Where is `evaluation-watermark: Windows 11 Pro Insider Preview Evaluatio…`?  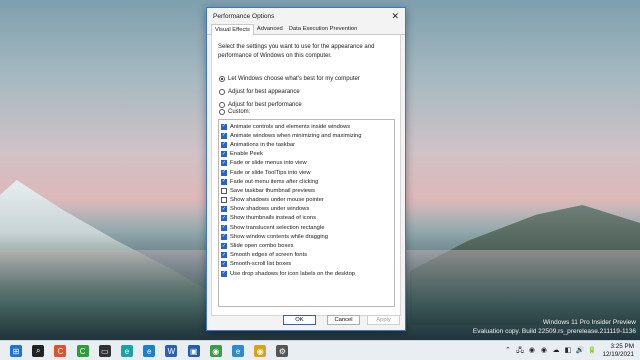 evaluation-watermark: Windows 11 Pro Insider Preview Evaluatio… is located at coordinates (554, 327).